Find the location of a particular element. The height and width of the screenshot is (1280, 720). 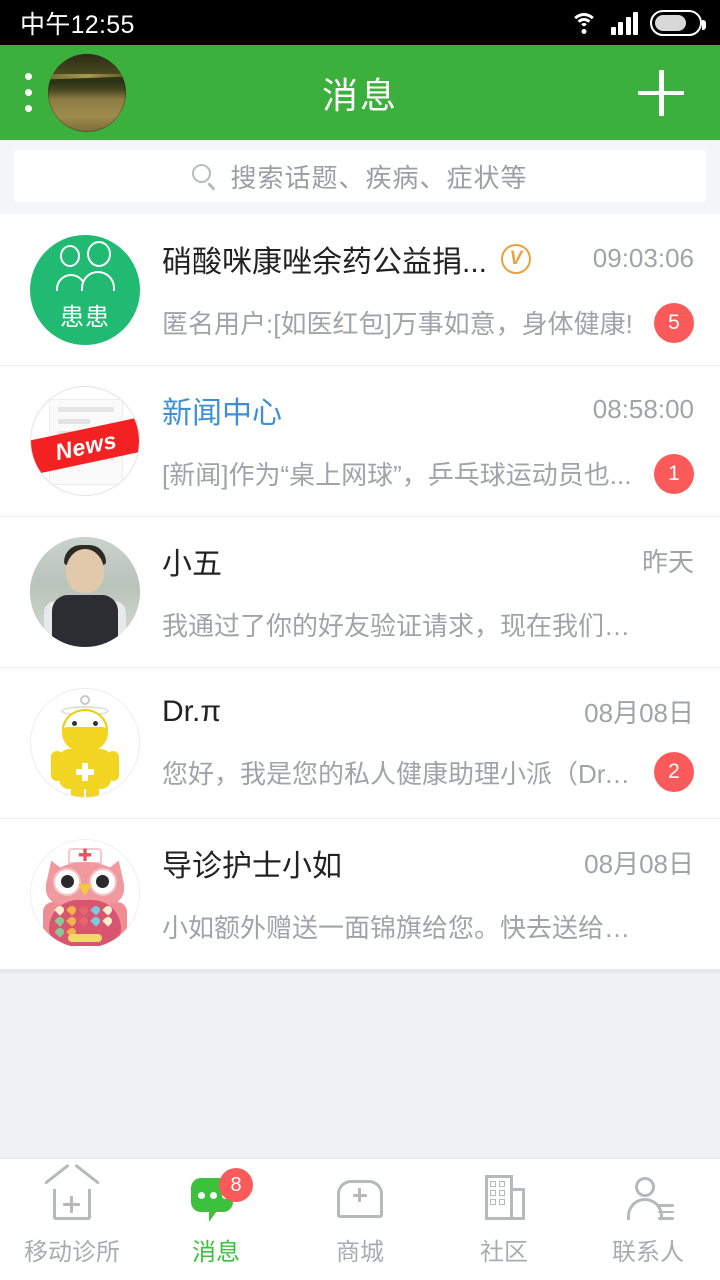

conversation-footer: [新闻]作为“桌上网球”，乒乓球运动员也... 1 is located at coordinates (428, 473).